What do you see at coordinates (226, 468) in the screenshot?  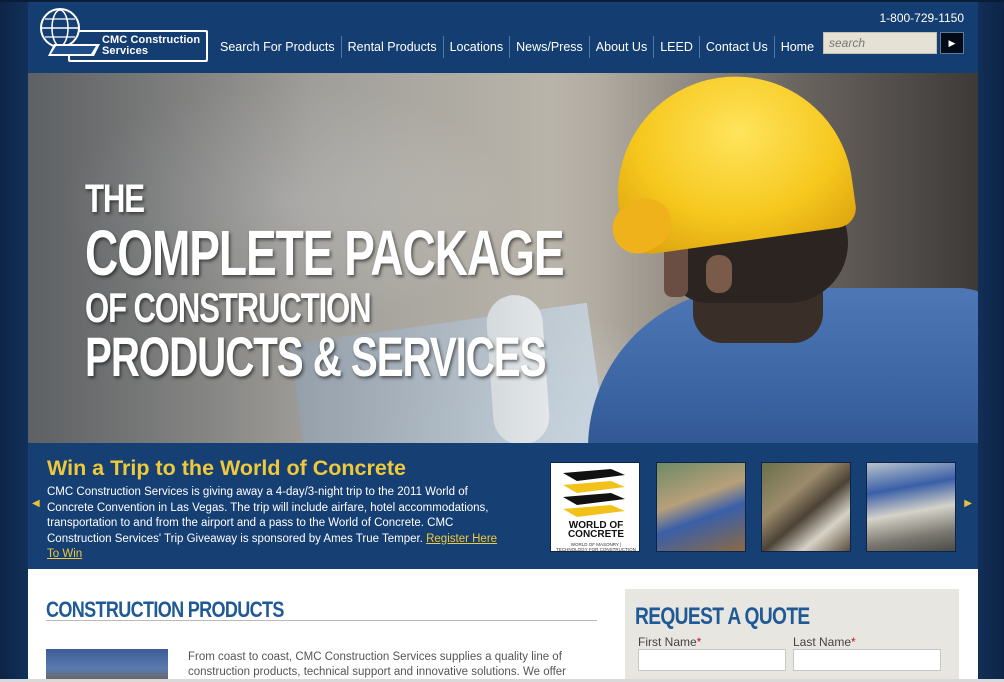 I see `promo-title: Win a Trip to the World of Concrete` at bounding box center [226, 468].